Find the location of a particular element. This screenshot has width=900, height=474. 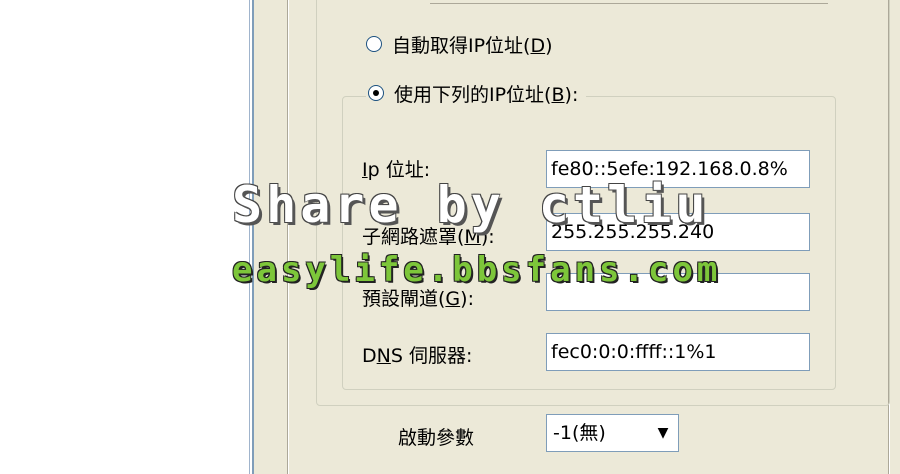

auto-ip-radio is located at coordinates (374, 44).